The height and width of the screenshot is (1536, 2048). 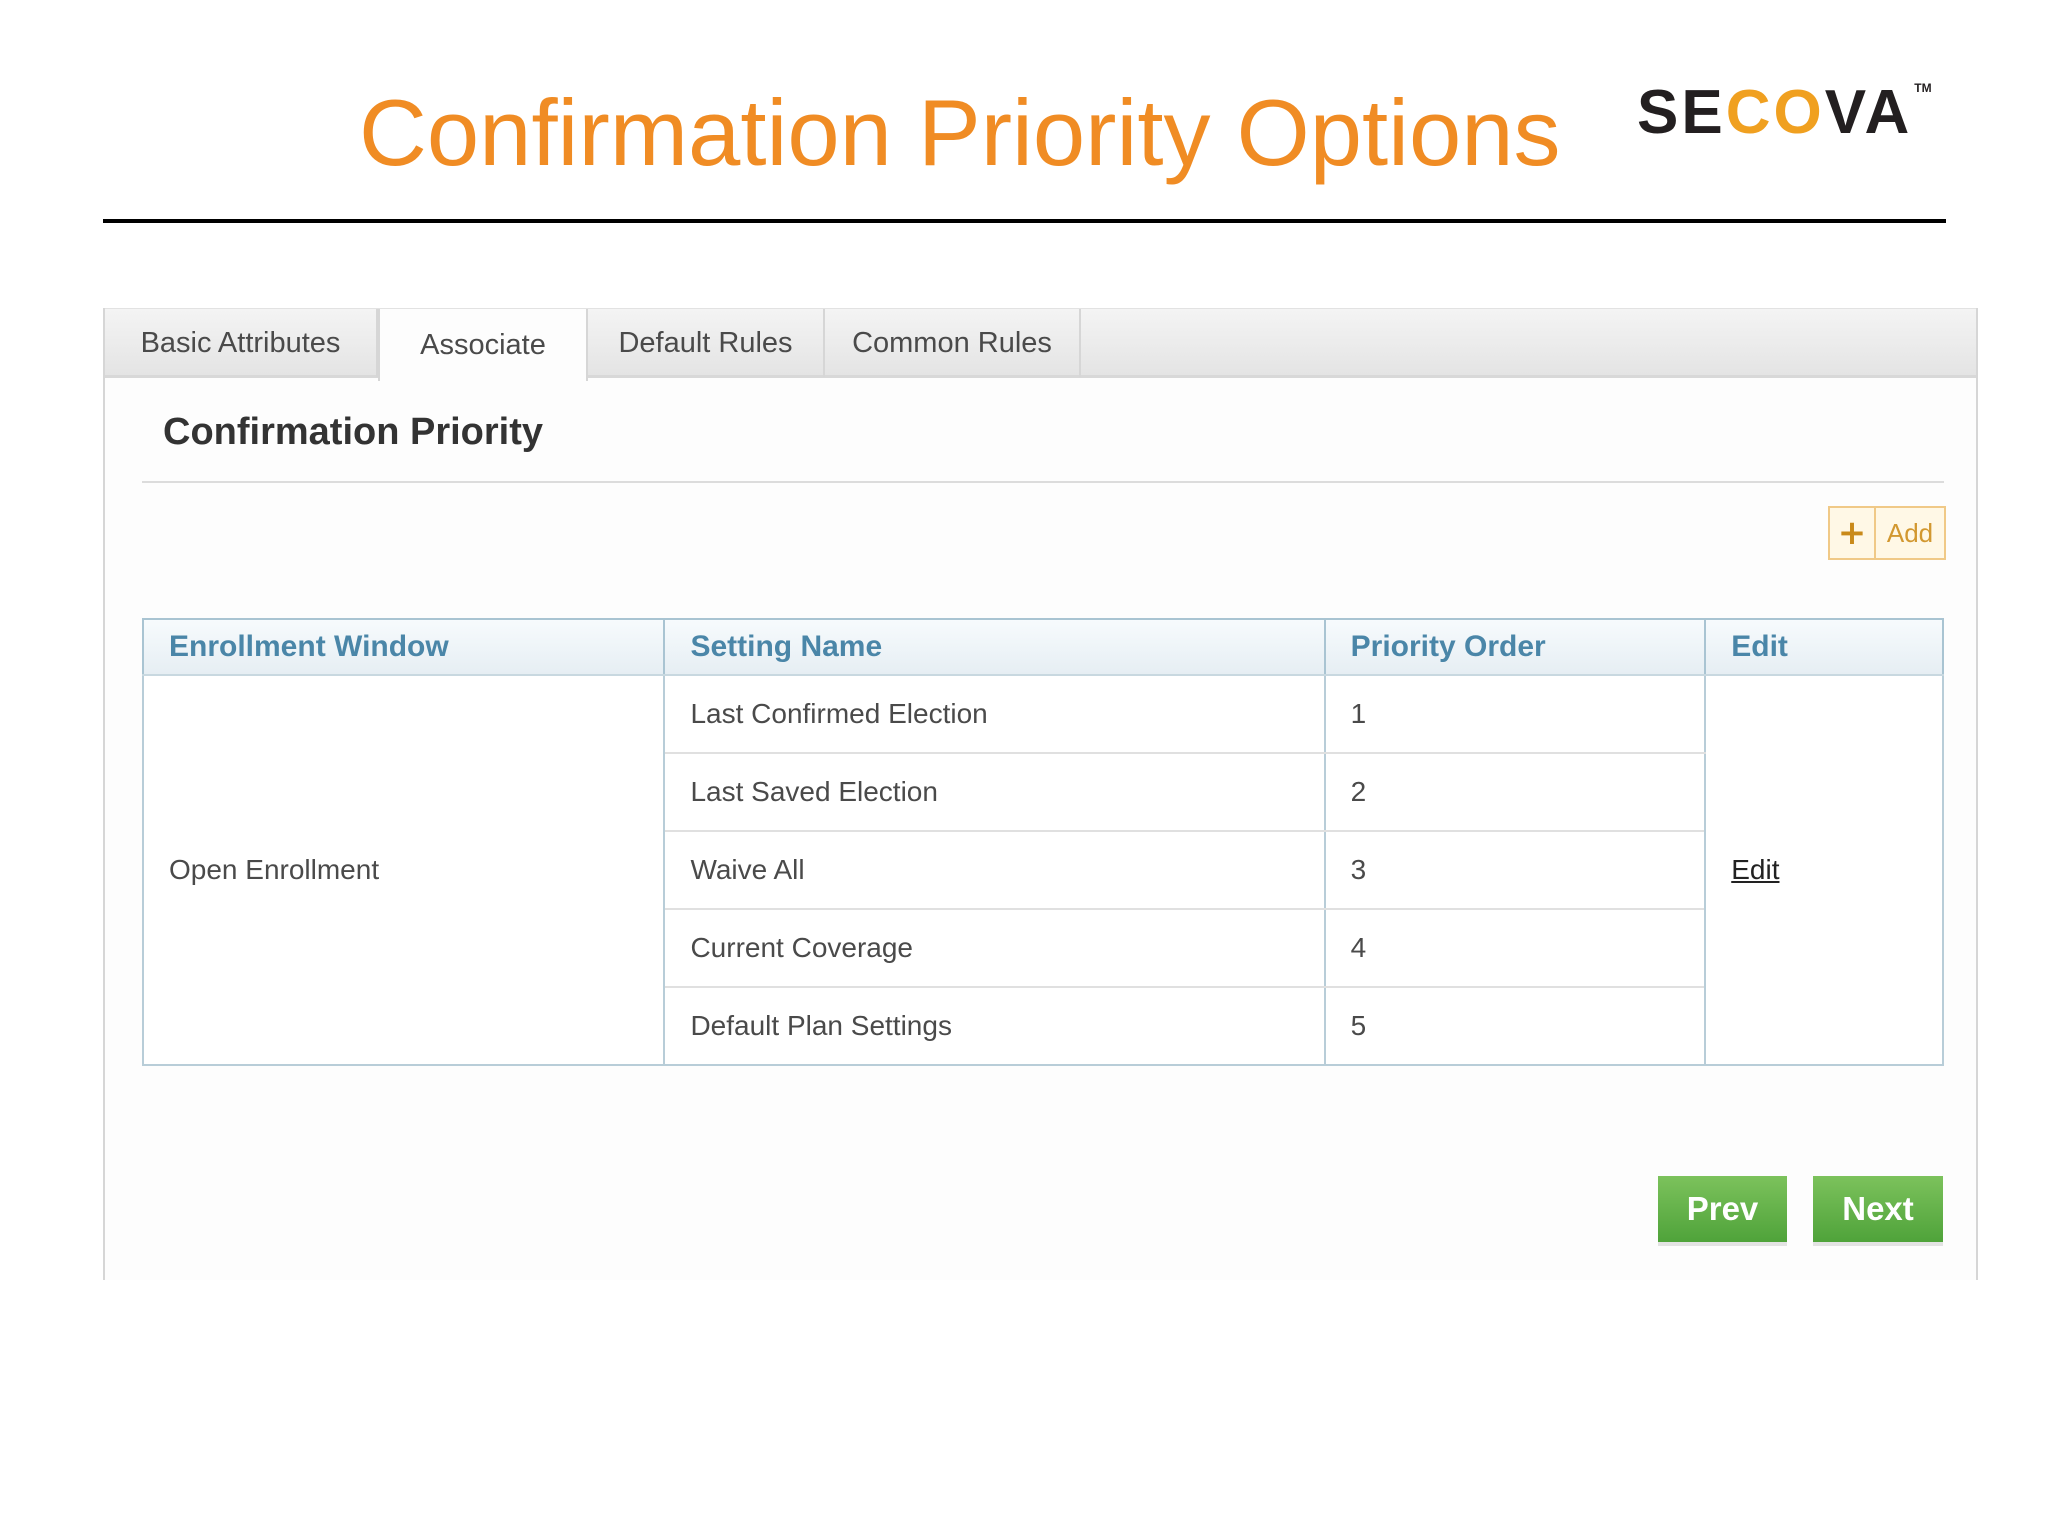 What do you see at coordinates (483, 345) in the screenshot?
I see `tab-associate: Associate` at bounding box center [483, 345].